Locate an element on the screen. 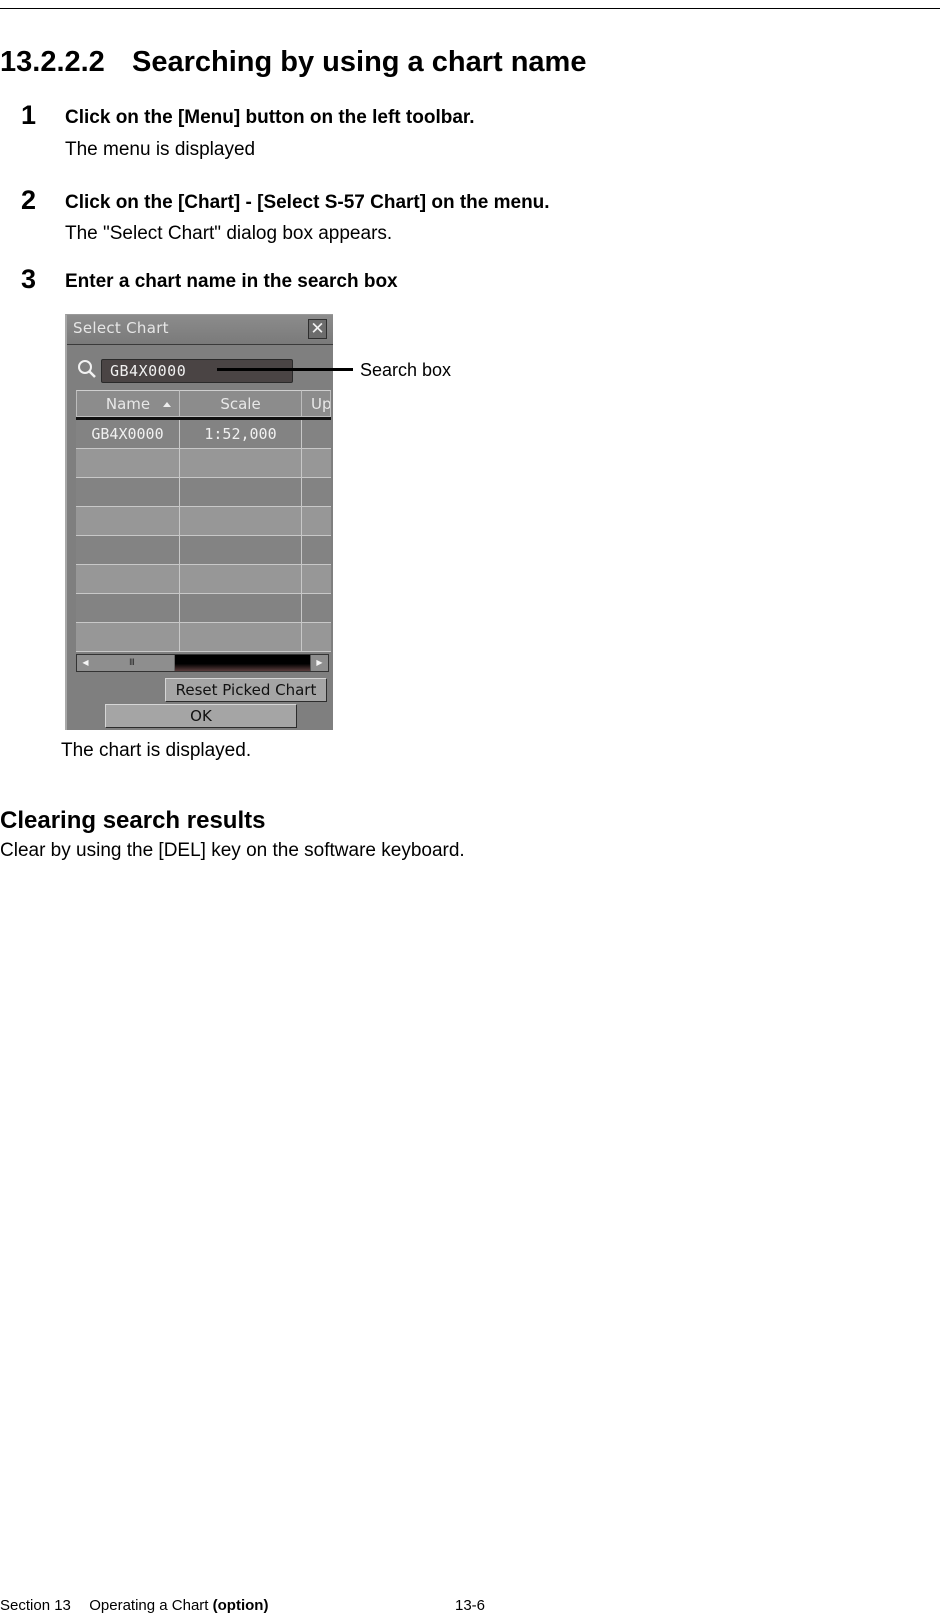 Image resolution: width=940 pixels, height=1616 pixels. table-header: Name Scale Up is located at coordinates (203, 405).